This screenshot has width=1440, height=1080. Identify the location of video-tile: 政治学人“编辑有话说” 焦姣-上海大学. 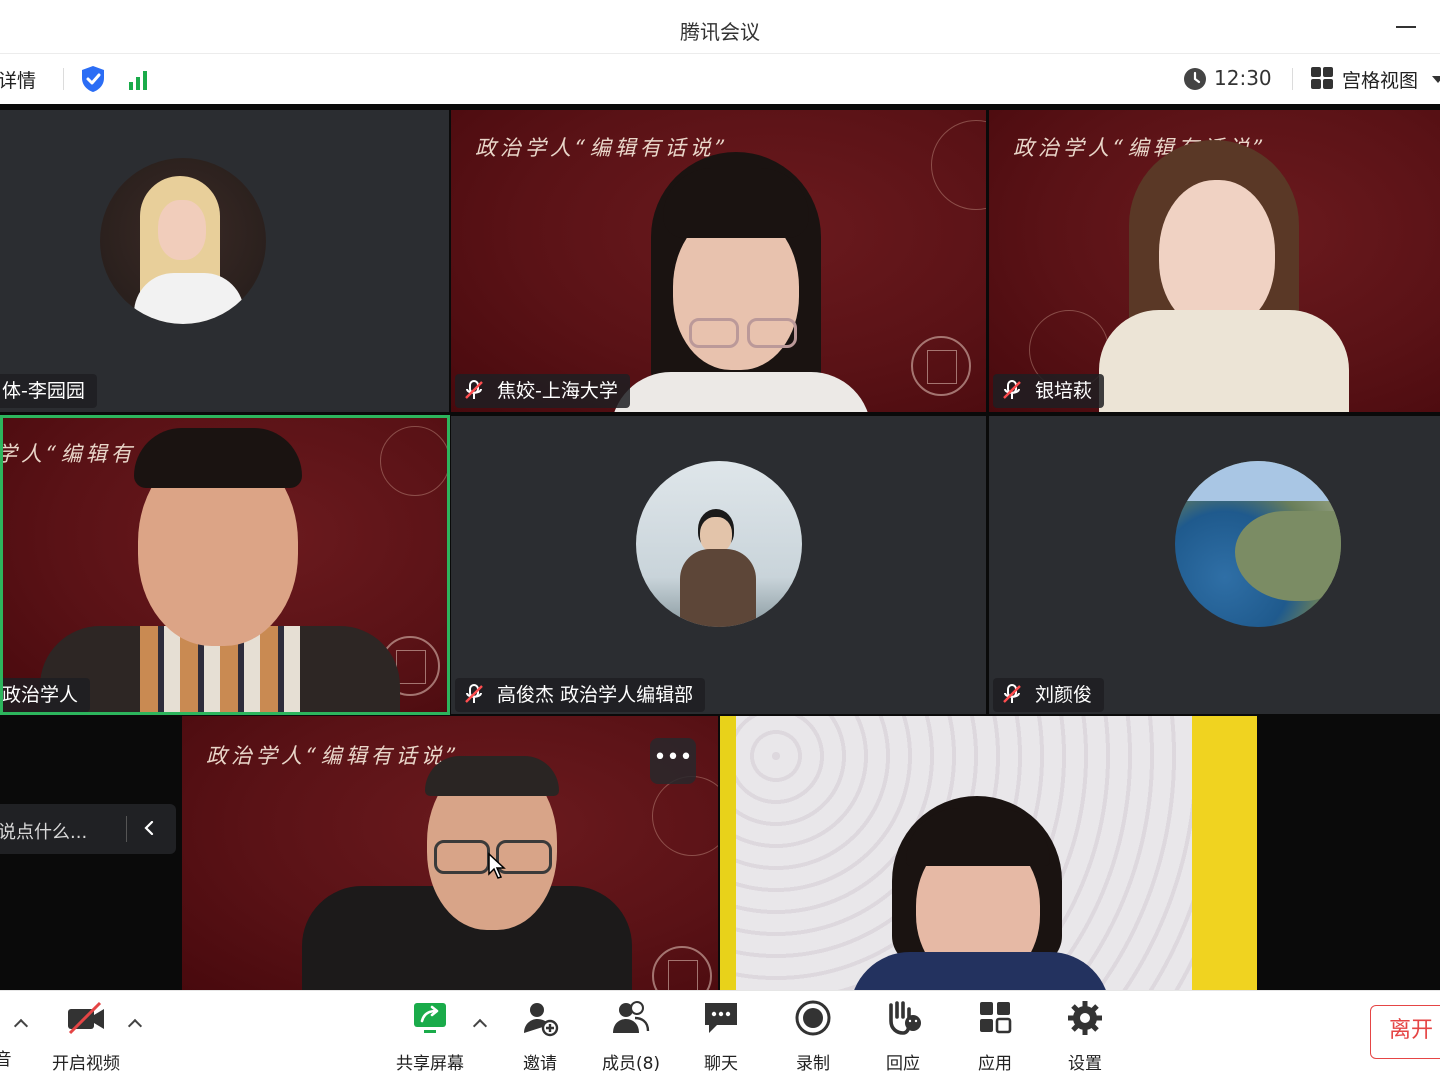
(718, 261).